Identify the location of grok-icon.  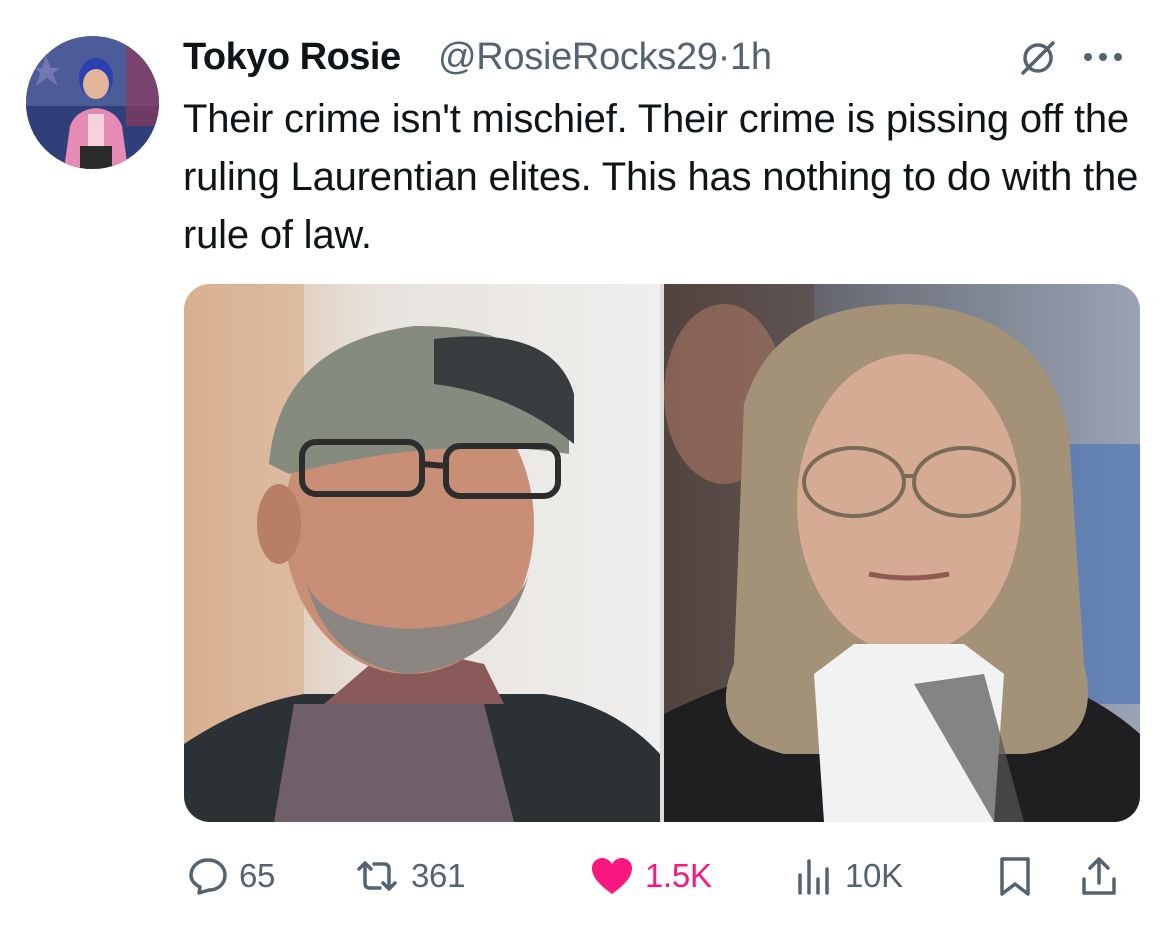
(1038, 58).